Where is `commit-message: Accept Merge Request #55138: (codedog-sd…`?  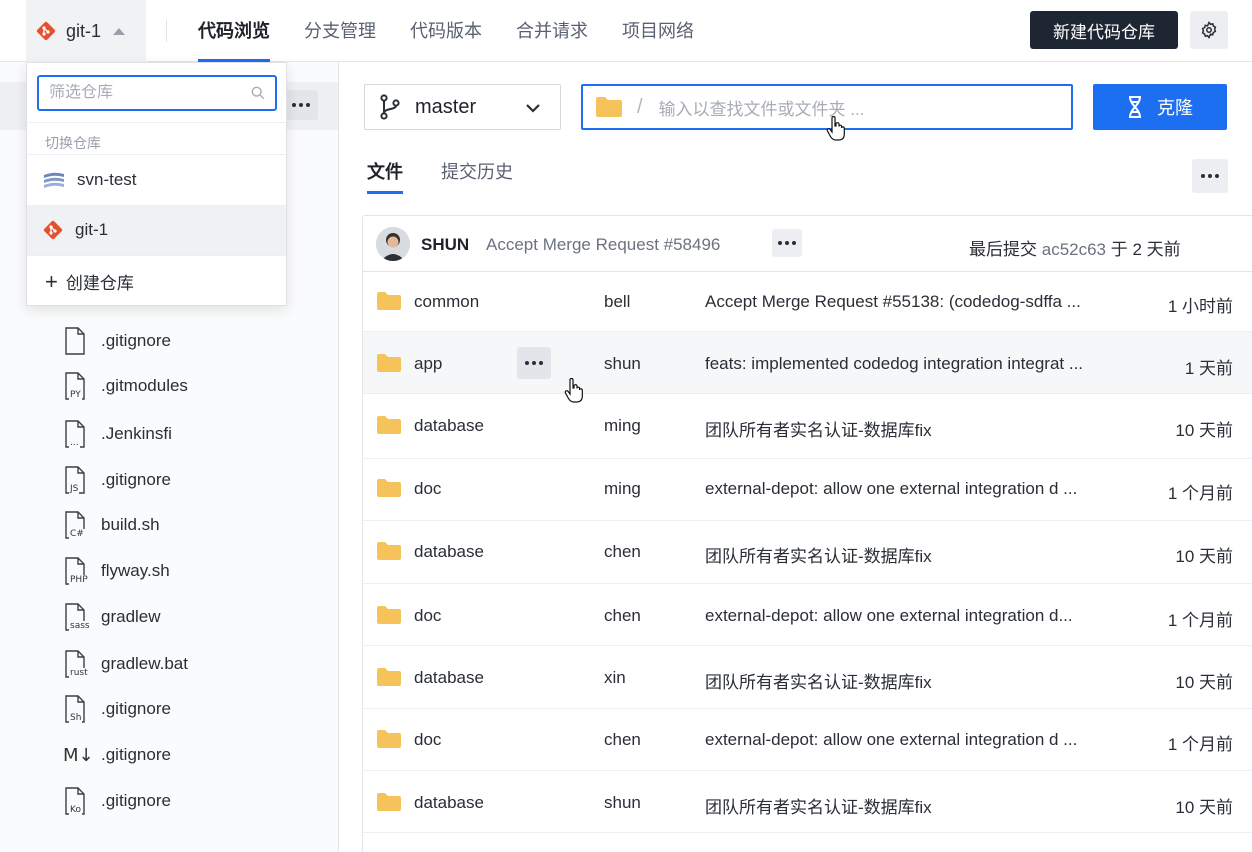
commit-message: Accept Merge Request #55138: (codedog-sd… is located at coordinates (915, 302).